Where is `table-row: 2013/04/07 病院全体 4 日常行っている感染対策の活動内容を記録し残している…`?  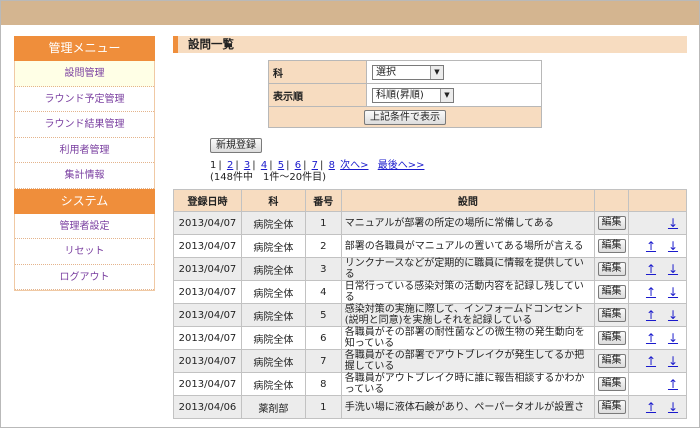 table-row: 2013/04/07 病院全体 4 日常行っている感染対策の活動内容を記録し残している… is located at coordinates (430, 292).